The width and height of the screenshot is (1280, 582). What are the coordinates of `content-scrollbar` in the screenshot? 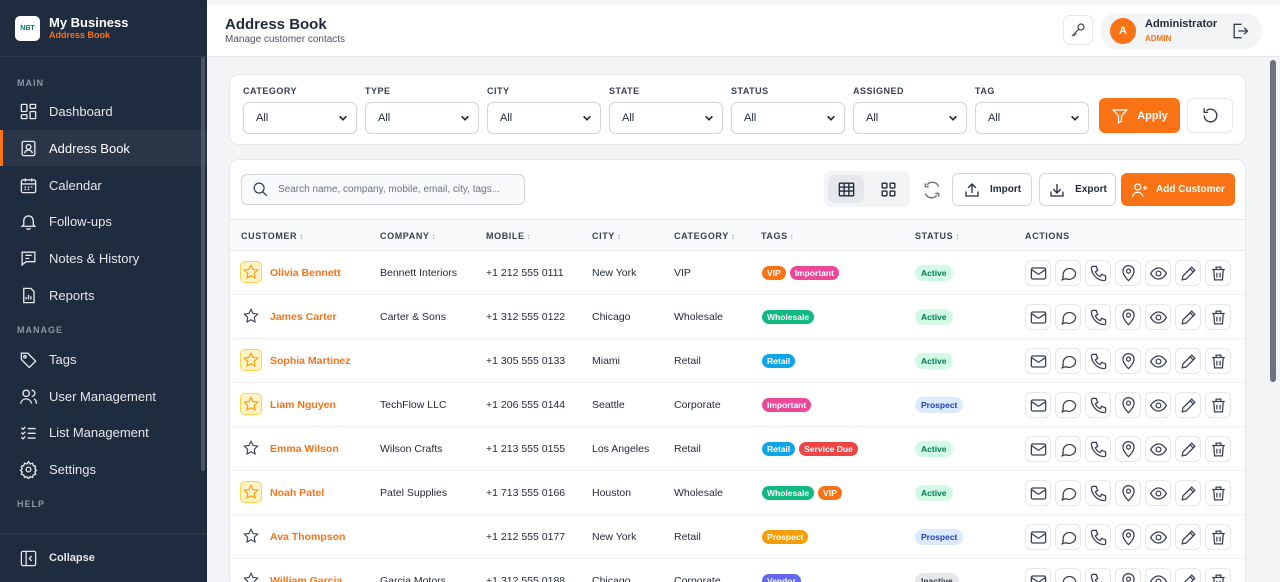 It's located at (1273, 221).